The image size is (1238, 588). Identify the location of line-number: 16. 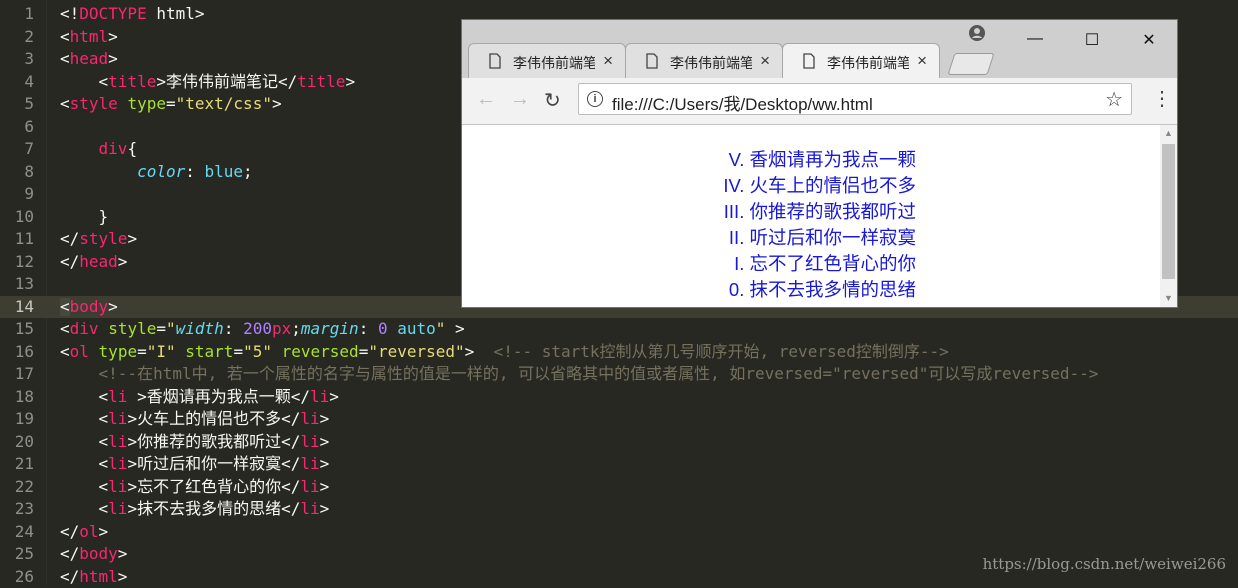
(24, 351).